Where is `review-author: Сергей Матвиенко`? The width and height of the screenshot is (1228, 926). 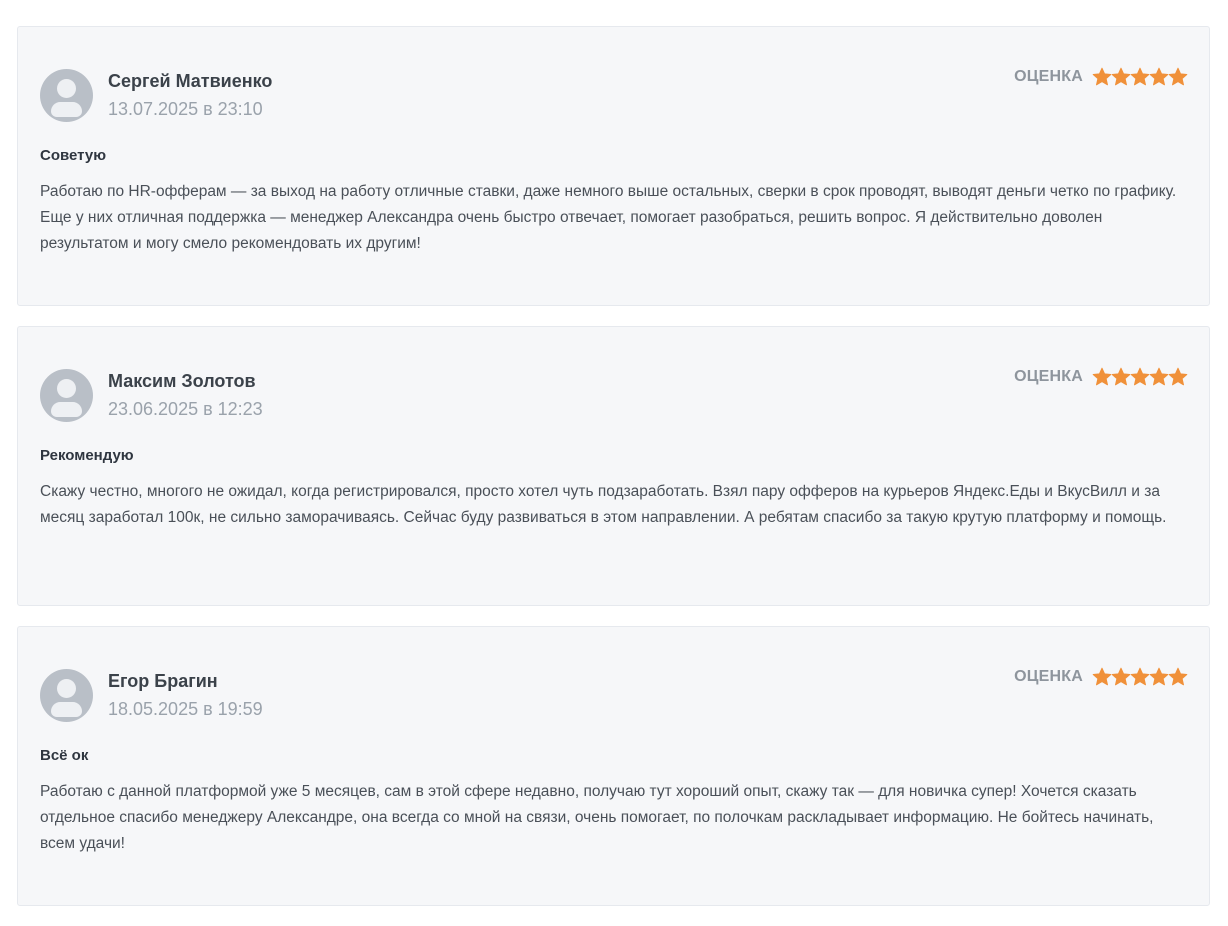 review-author: Сергей Матвиенко is located at coordinates (190, 81).